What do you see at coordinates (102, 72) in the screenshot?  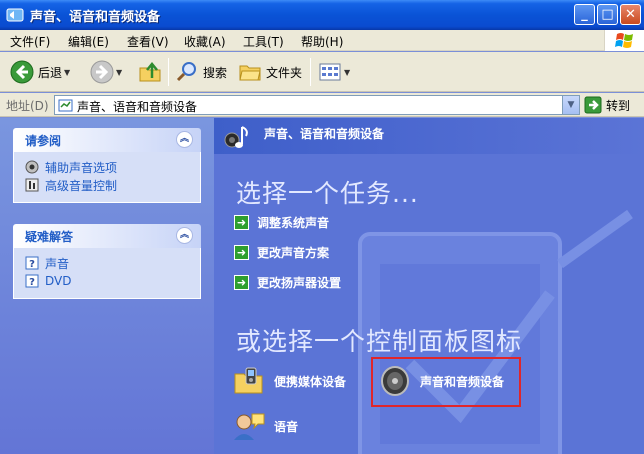 I see `forward-arrow-icon` at bounding box center [102, 72].